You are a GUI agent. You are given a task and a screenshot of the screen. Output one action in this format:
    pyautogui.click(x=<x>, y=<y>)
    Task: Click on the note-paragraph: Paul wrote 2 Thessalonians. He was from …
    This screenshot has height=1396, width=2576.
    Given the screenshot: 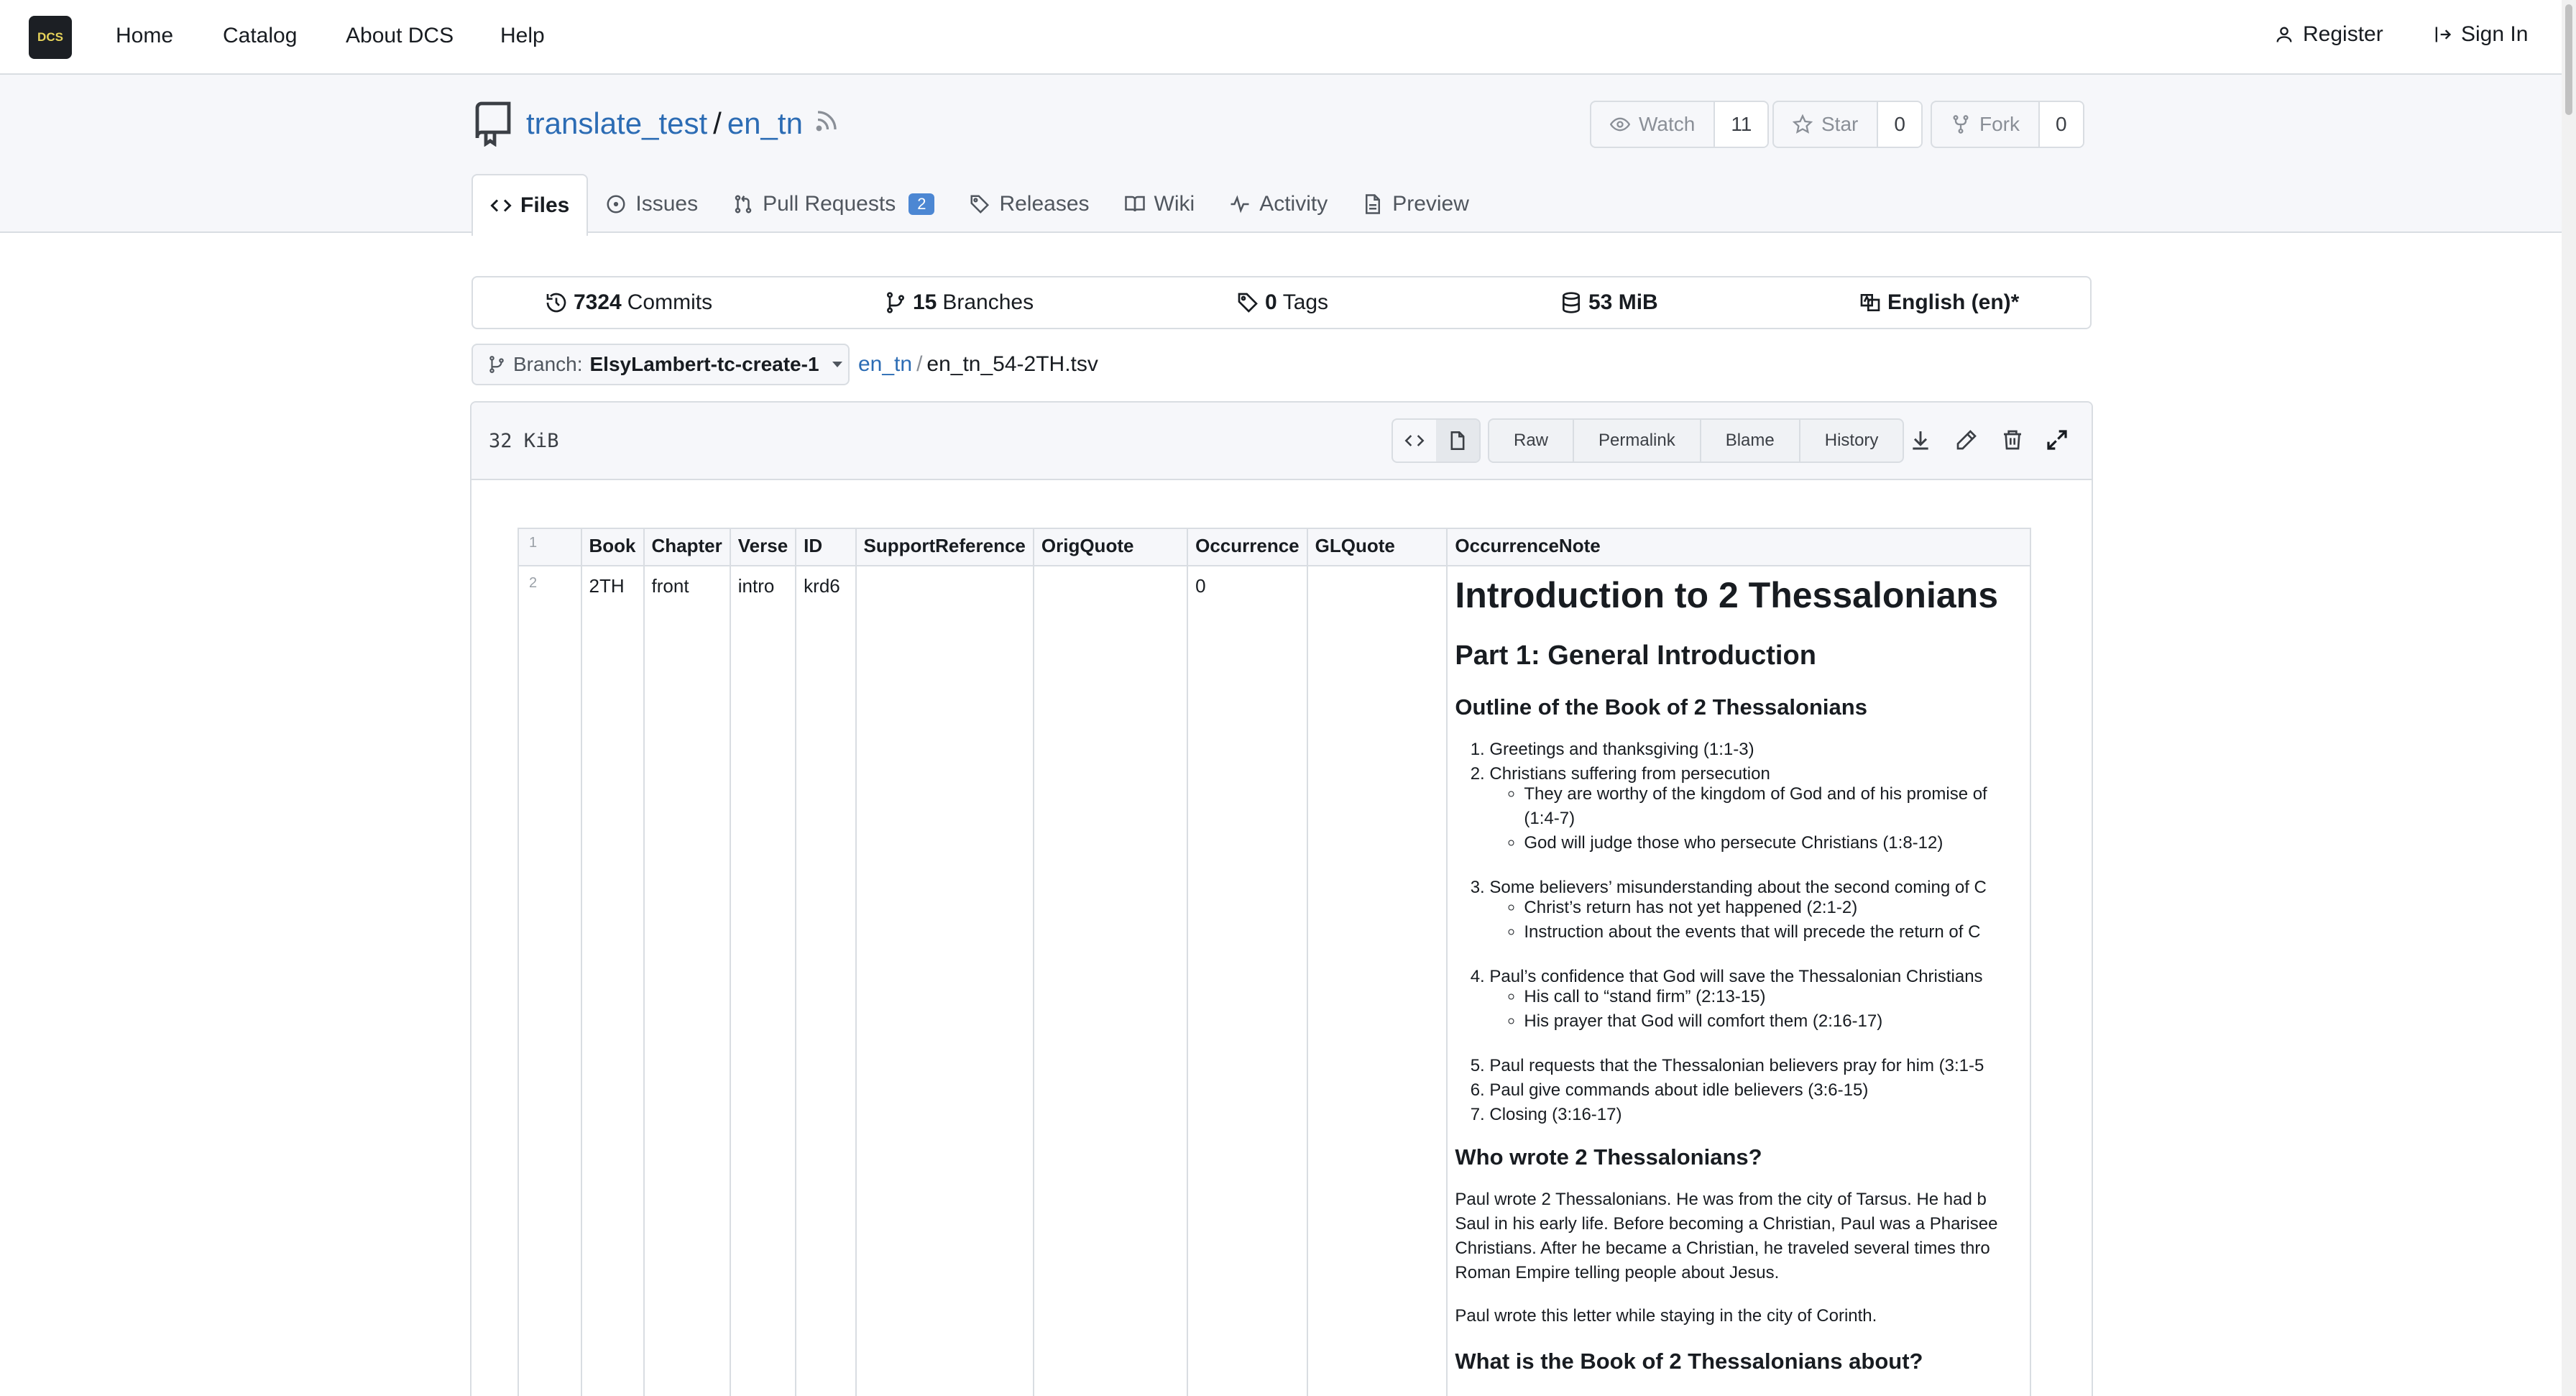 What is the action you would take?
    pyautogui.click(x=1739, y=1236)
    